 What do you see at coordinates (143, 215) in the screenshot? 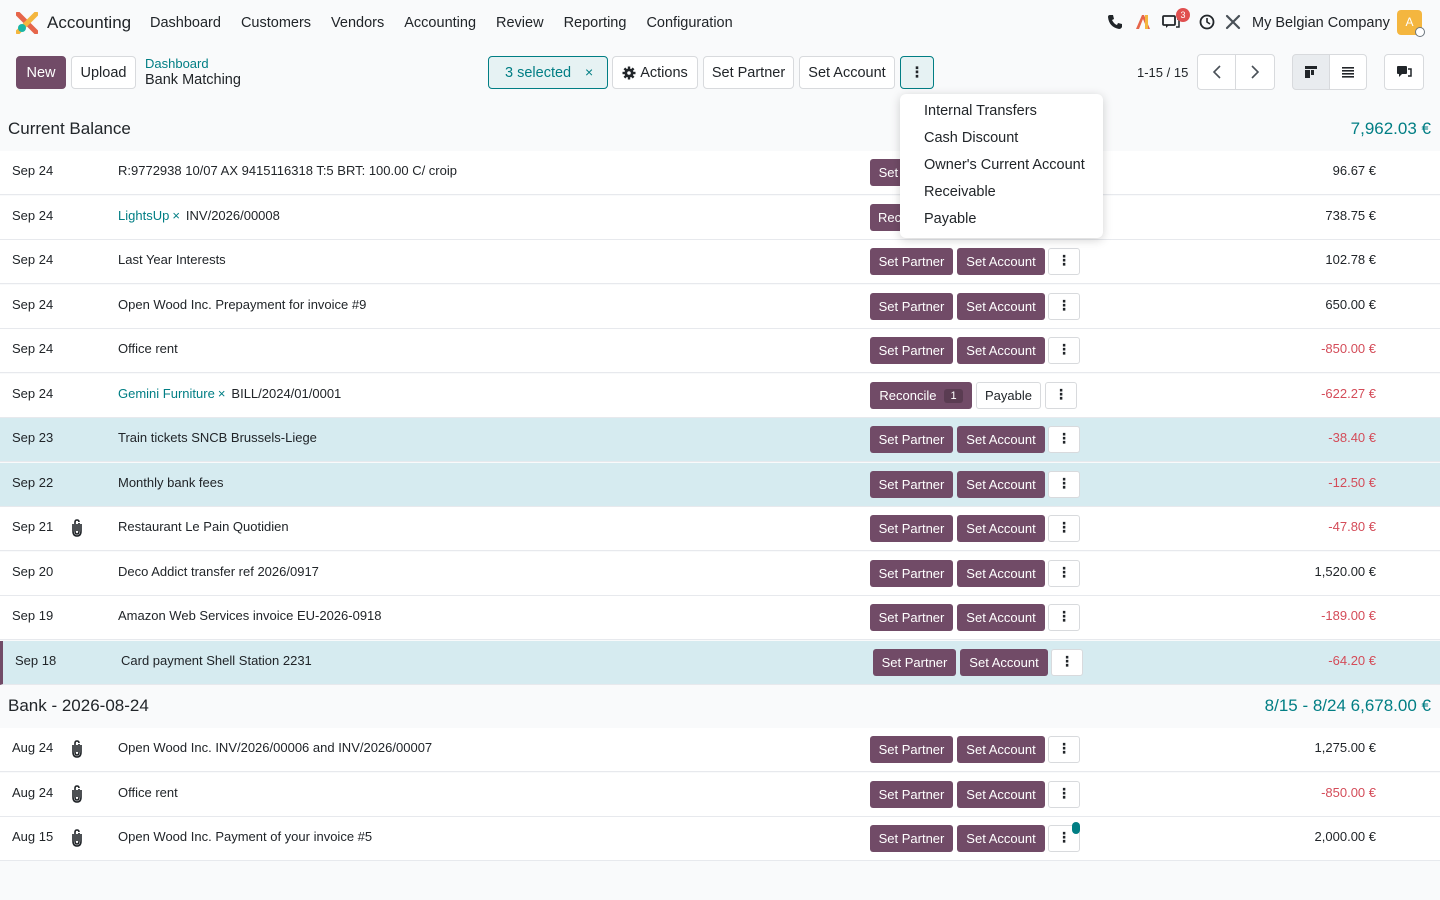
I see `row-partner: LightsUp` at bounding box center [143, 215].